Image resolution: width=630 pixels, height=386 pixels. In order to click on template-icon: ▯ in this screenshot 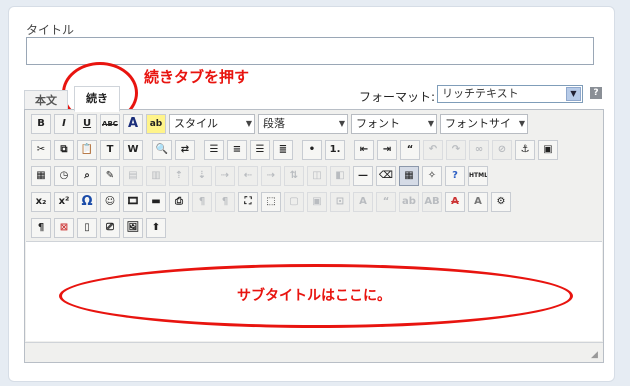, I will do `click(87, 228)`.